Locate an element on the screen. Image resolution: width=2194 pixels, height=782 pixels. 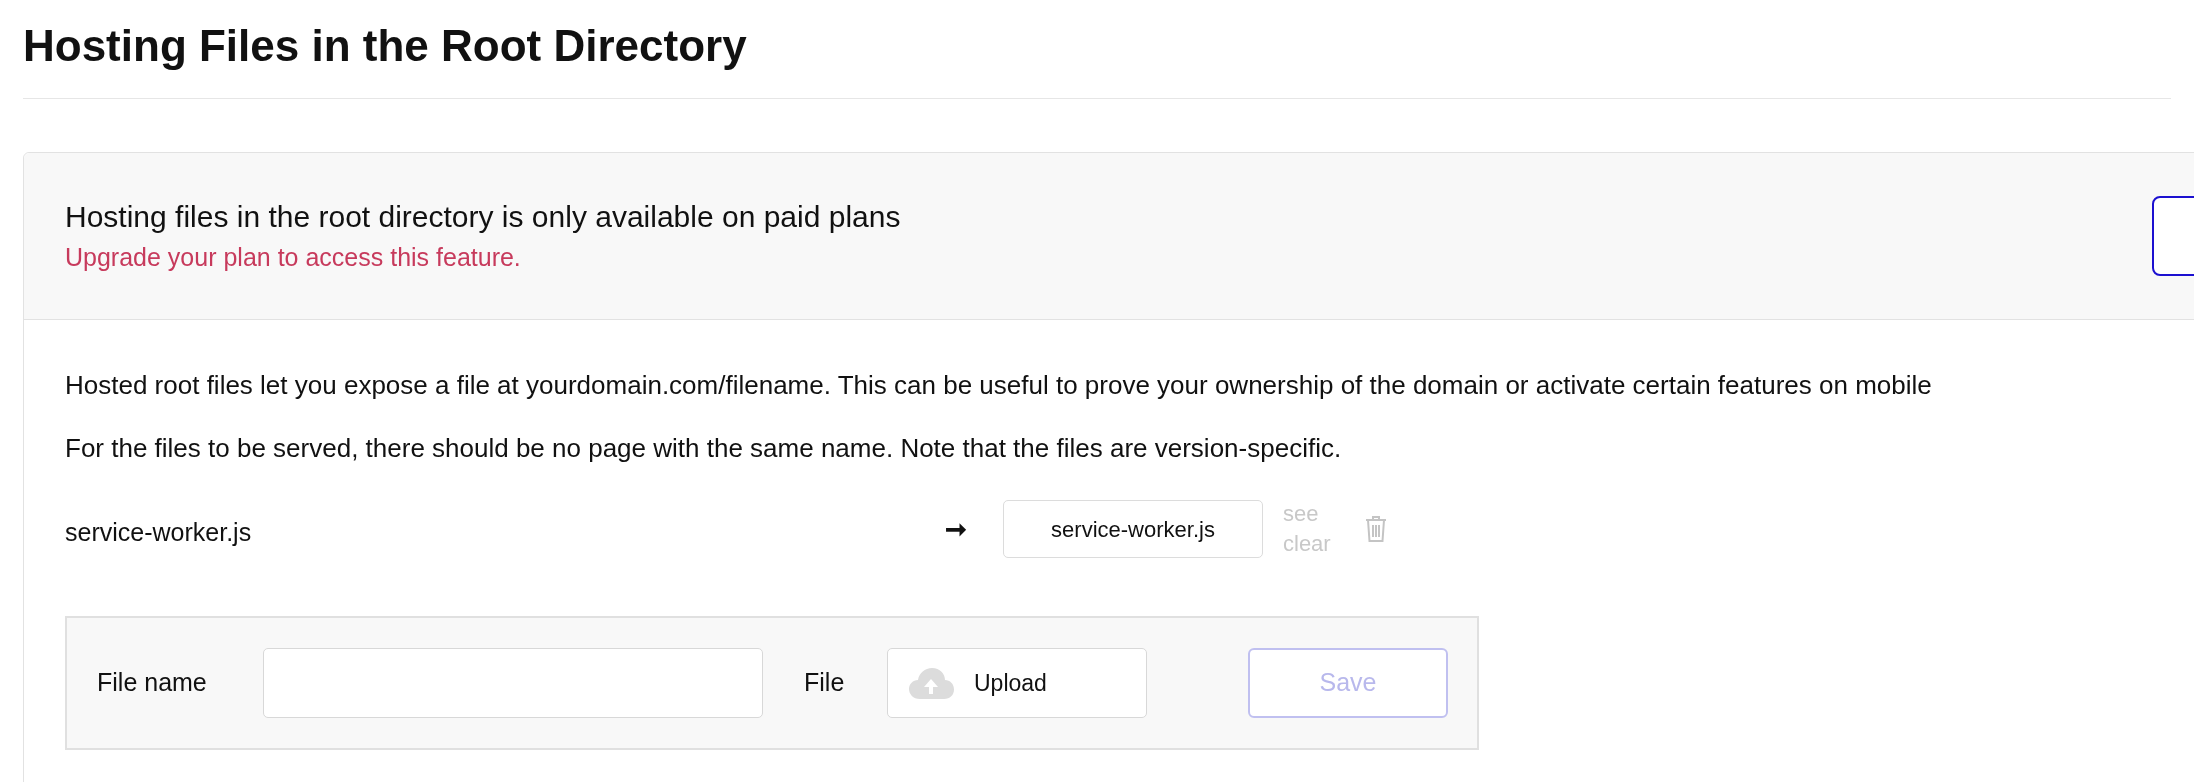
upgrade-message: Upgrade your plan to access this feature. is located at coordinates (293, 257).